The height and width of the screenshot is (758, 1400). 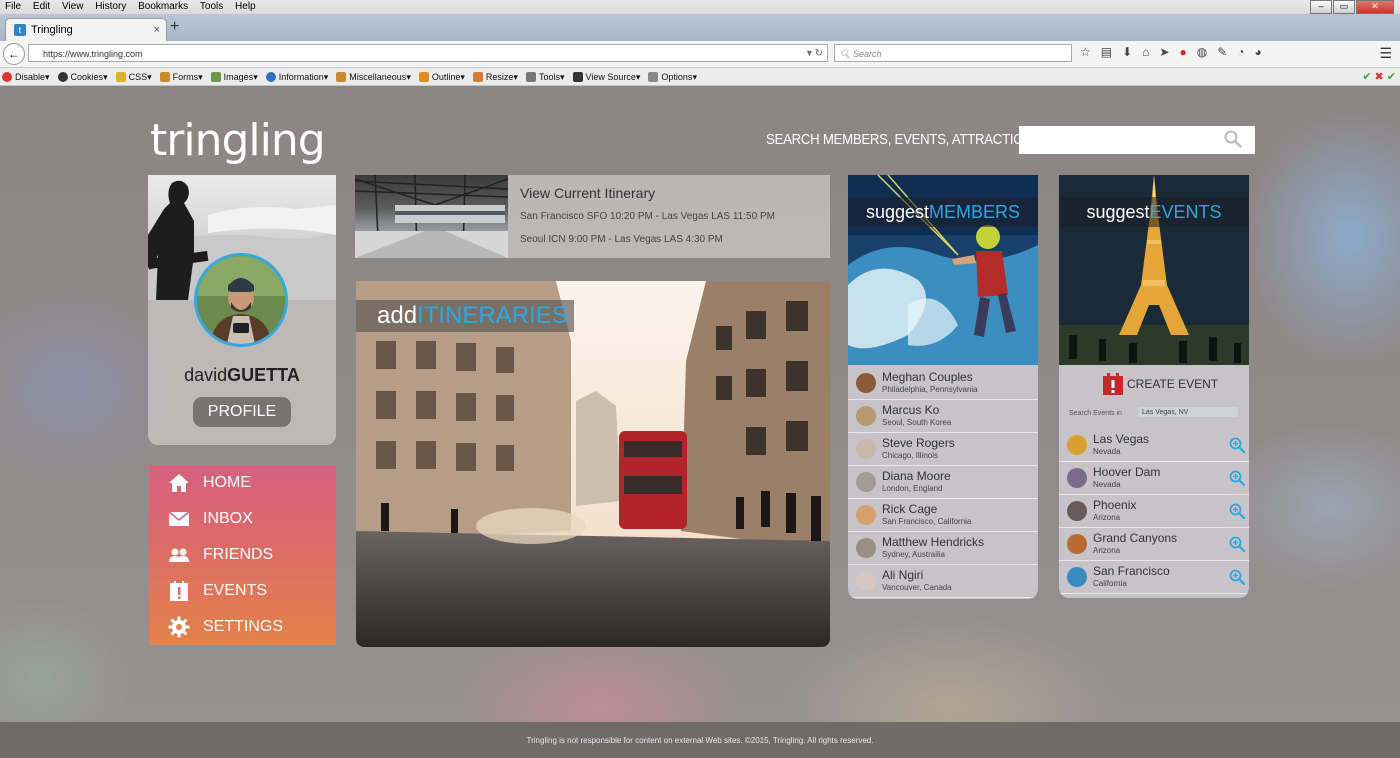 What do you see at coordinates (1379, 77) in the screenshot?
I see `error-icon: ✖` at bounding box center [1379, 77].